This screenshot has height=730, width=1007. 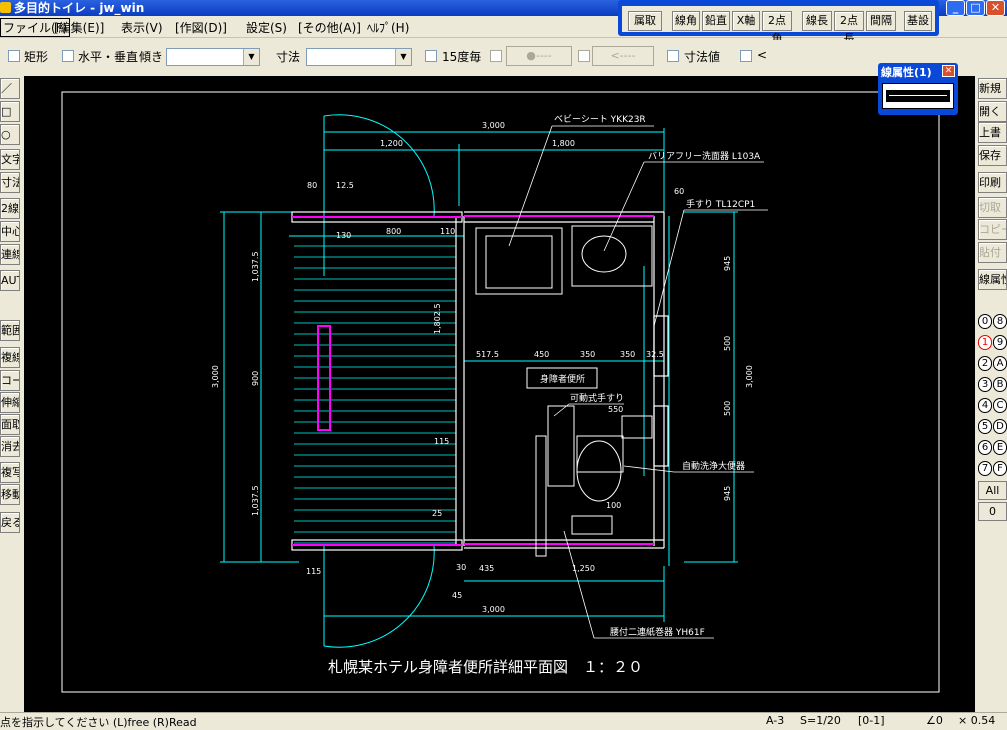 I want to click on layer-8: 8, so click(x=1000, y=321).